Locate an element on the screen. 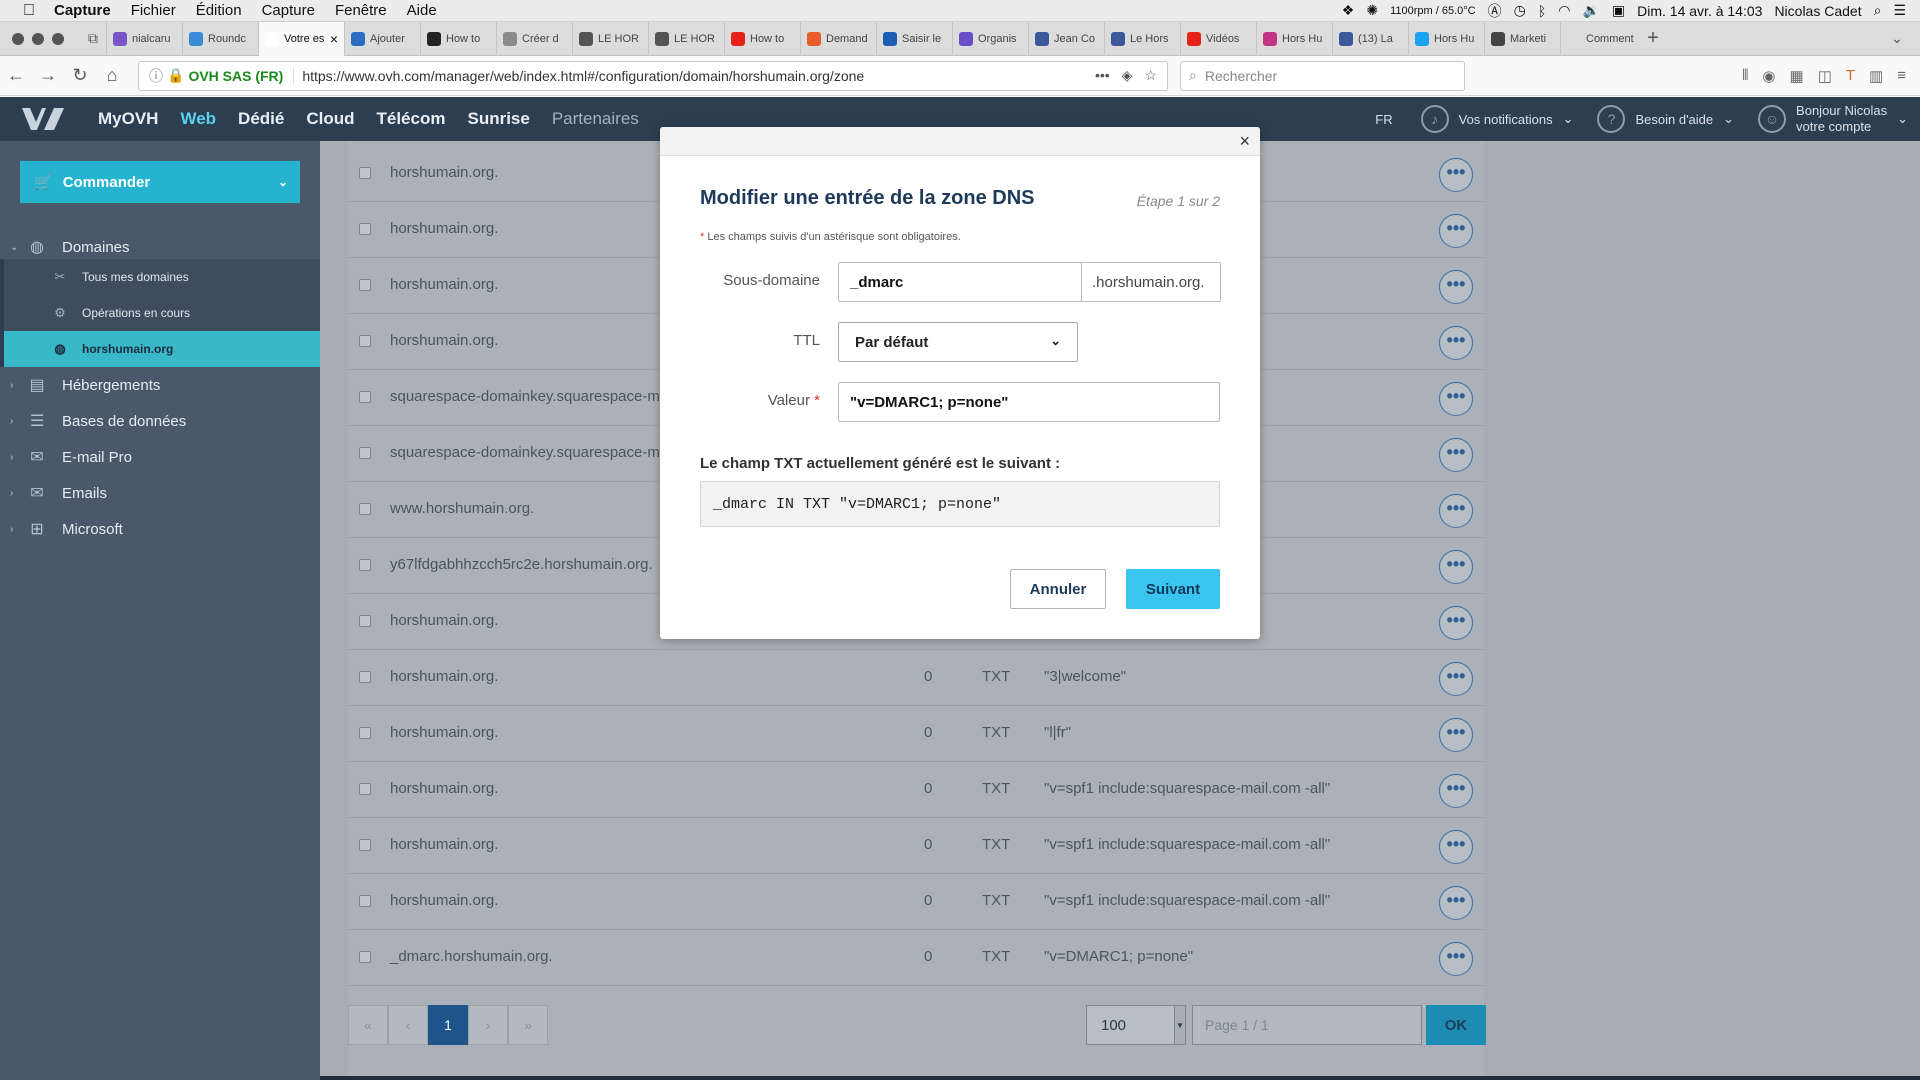  caret-down-icon: ▼ is located at coordinates (1180, 1025).